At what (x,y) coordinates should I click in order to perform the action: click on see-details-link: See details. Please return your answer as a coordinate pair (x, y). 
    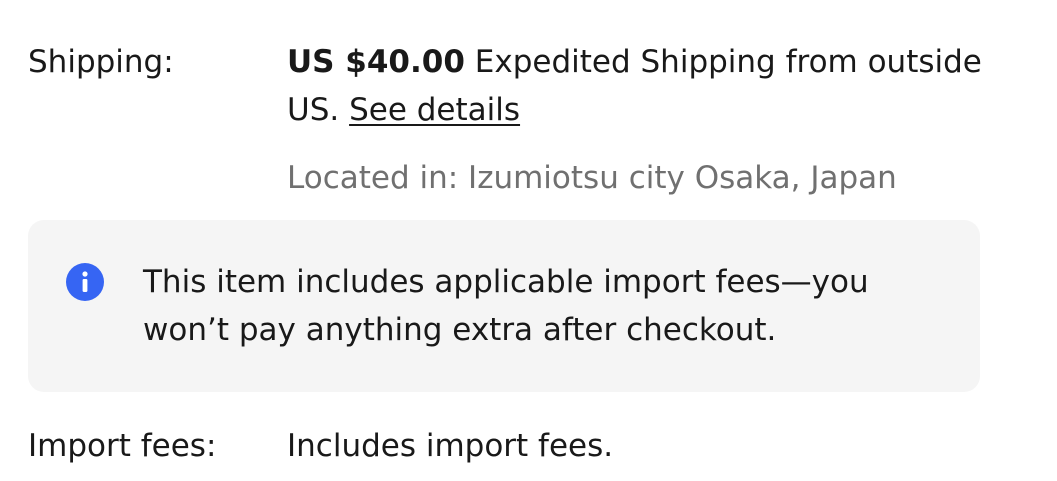
    Looking at the image, I should click on (434, 110).